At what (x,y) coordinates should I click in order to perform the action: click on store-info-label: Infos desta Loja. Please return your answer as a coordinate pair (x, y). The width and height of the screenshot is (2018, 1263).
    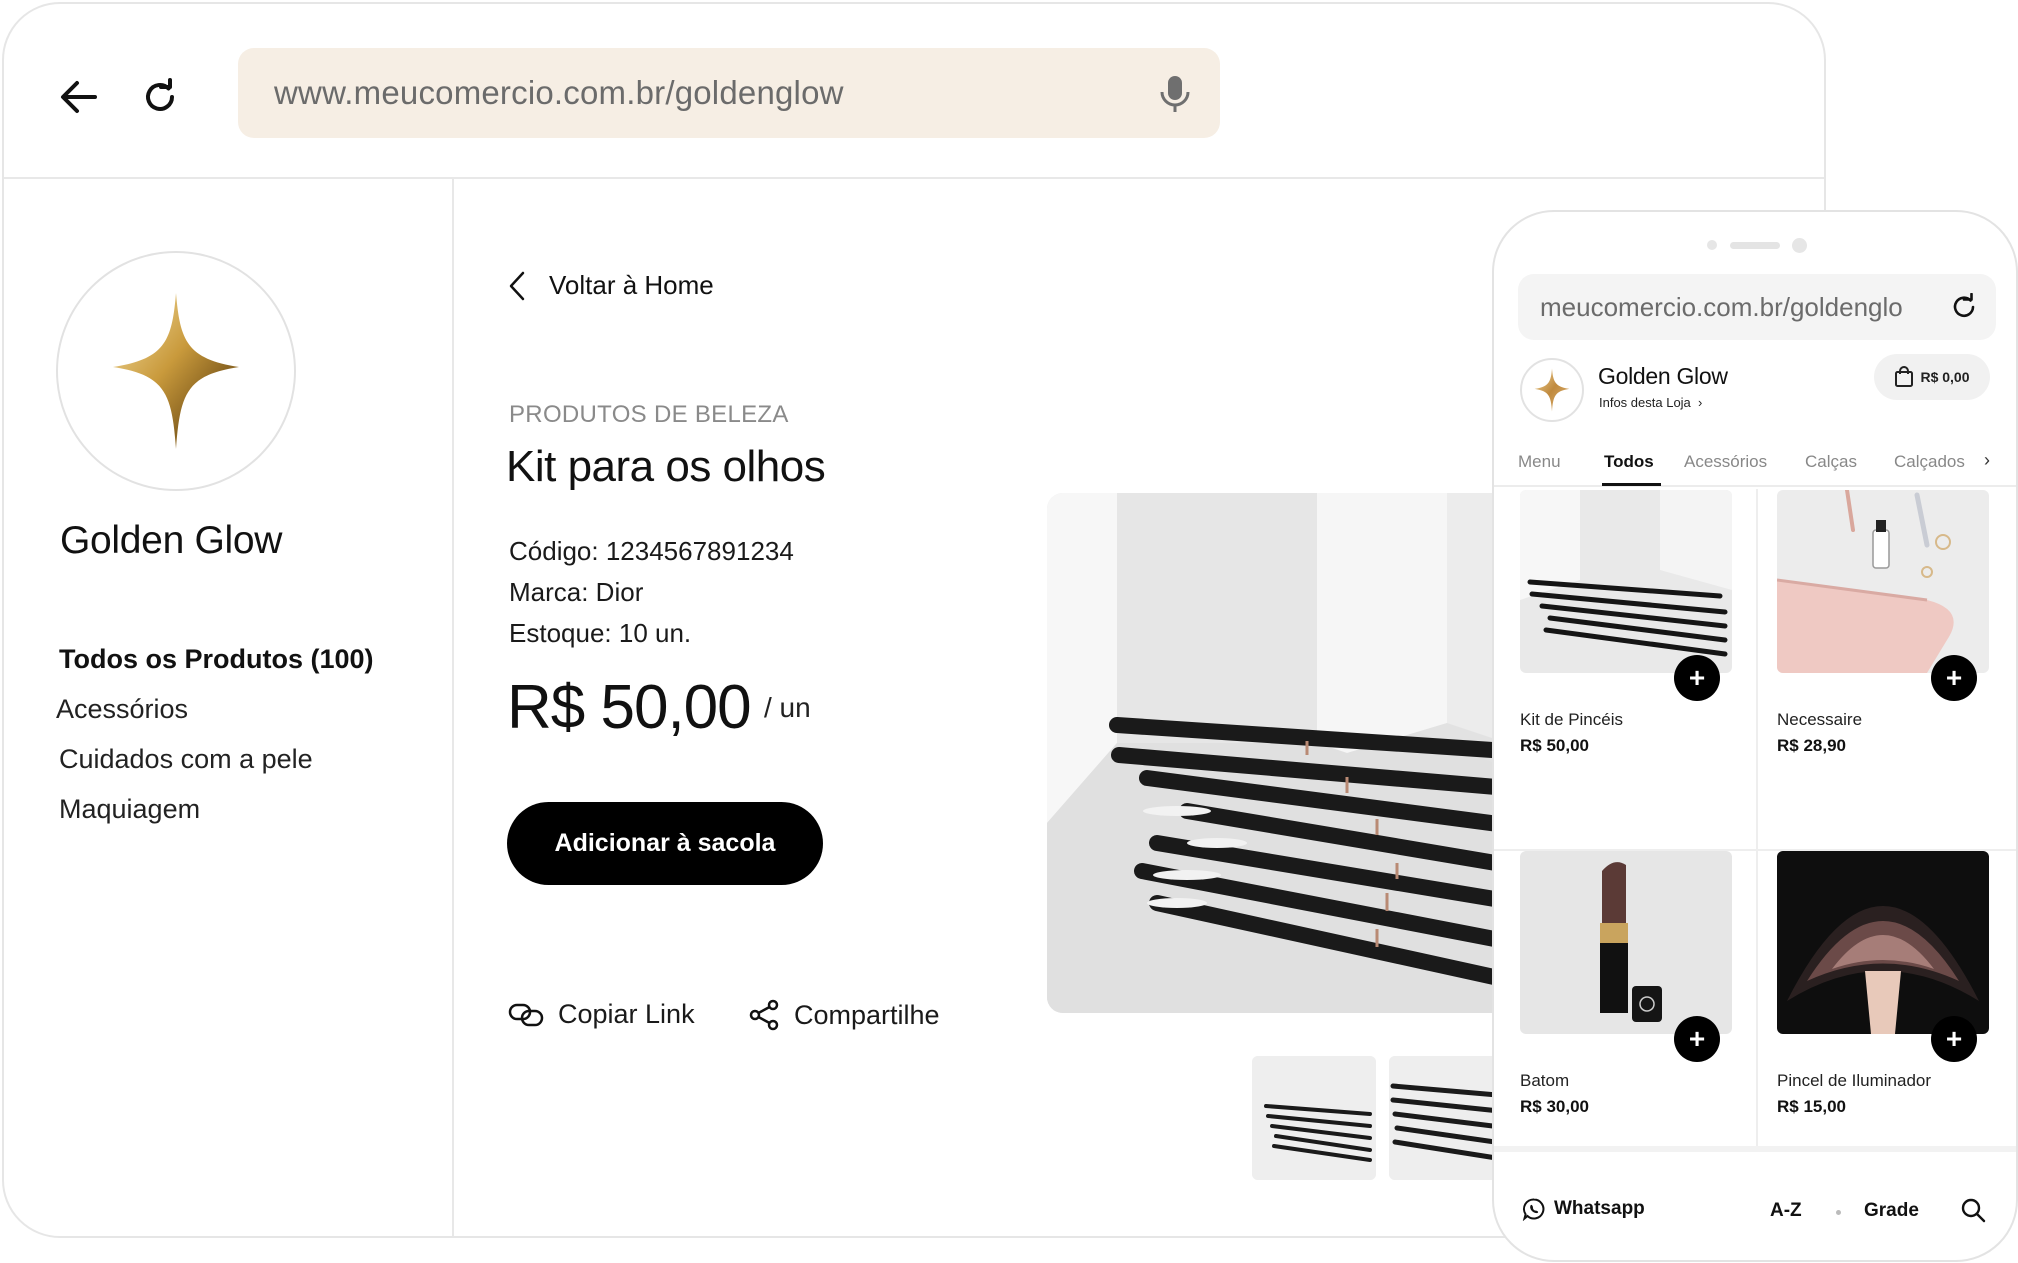
    Looking at the image, I should click on (1645, 402).